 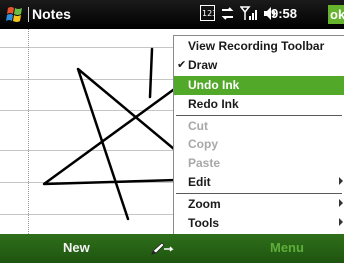 I want to click on signal-icon, so click(x=248, y=15).